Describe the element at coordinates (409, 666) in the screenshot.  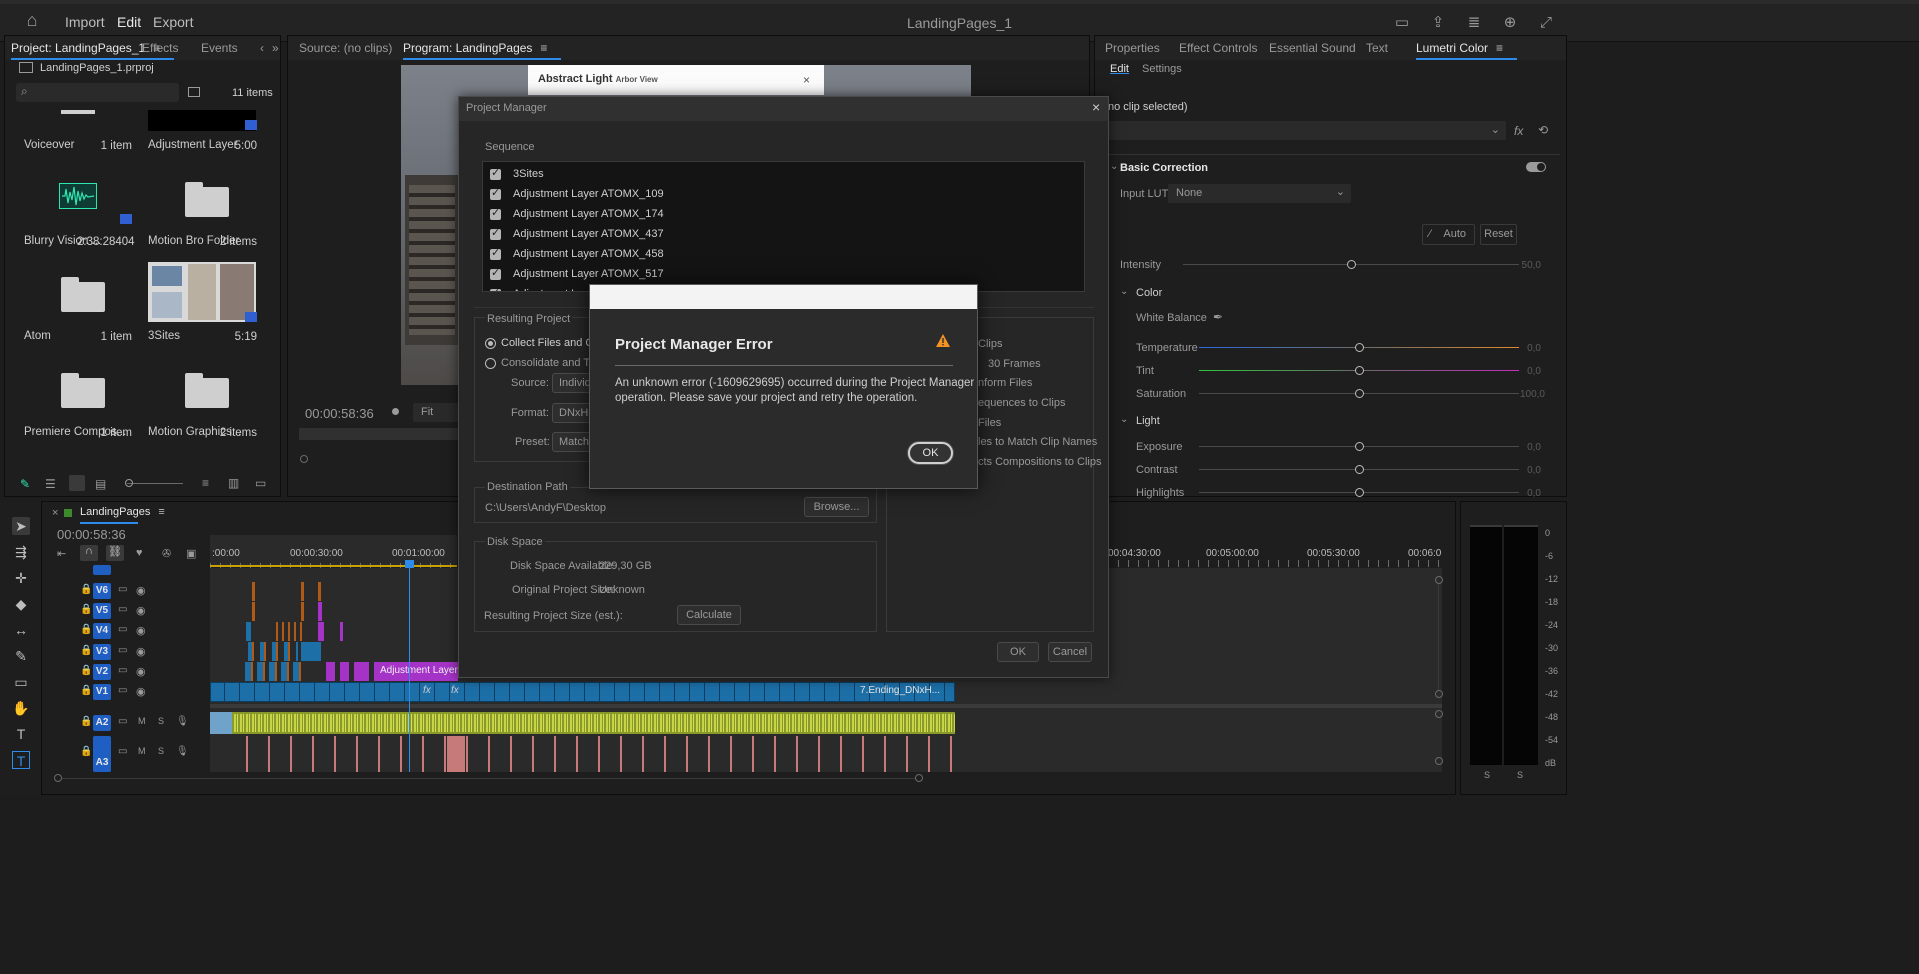
I see `playhead-line` at that location.